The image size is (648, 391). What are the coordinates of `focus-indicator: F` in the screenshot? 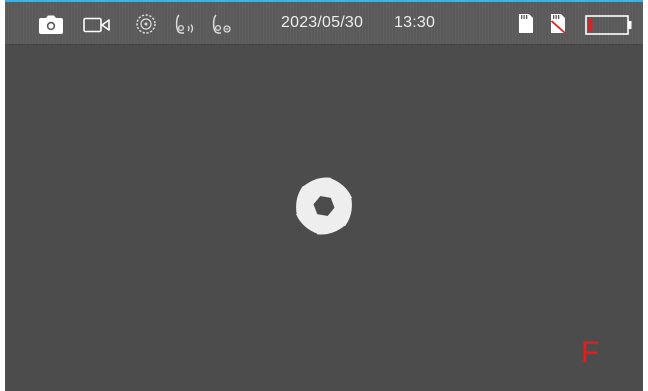 It's located at (590, 352).